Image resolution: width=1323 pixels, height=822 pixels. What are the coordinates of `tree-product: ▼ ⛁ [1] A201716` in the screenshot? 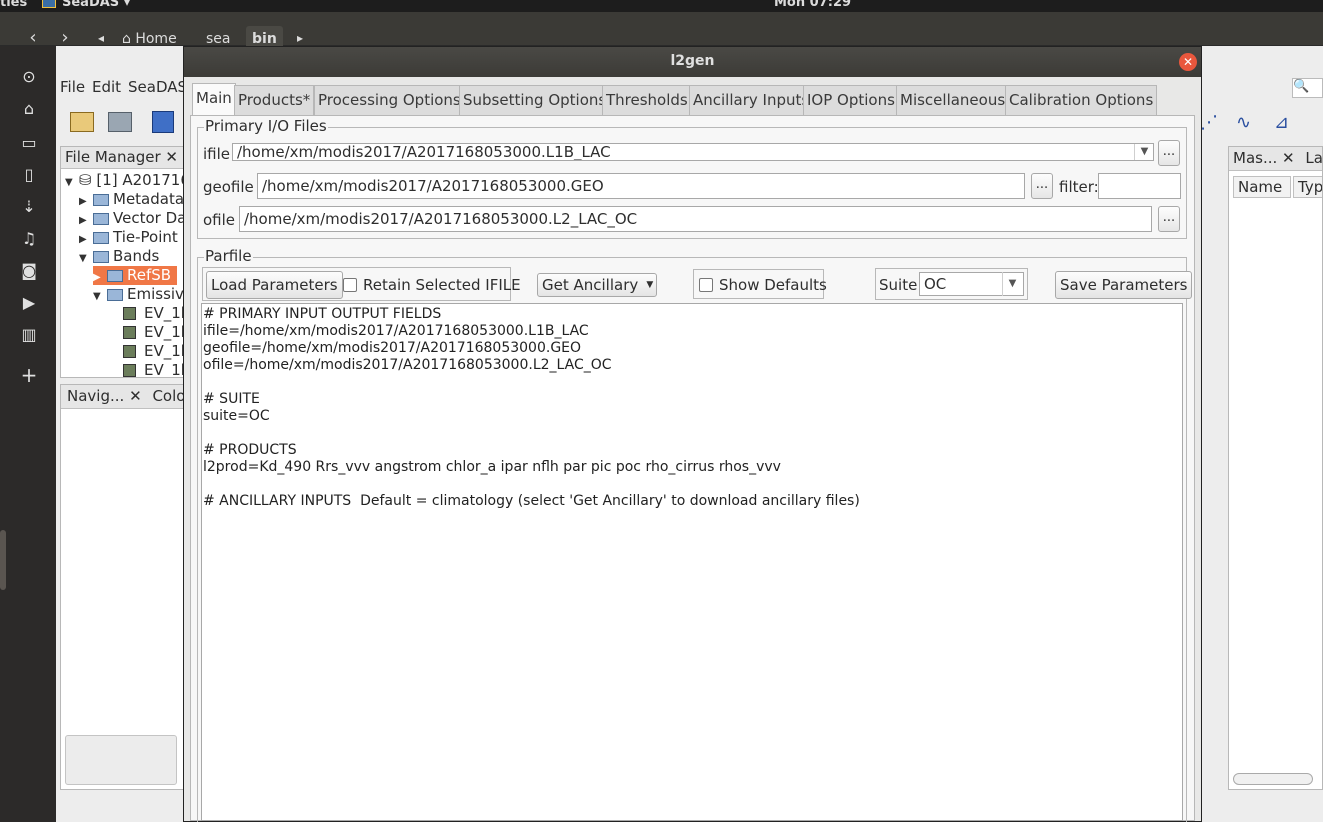 It's located at (124, 181).